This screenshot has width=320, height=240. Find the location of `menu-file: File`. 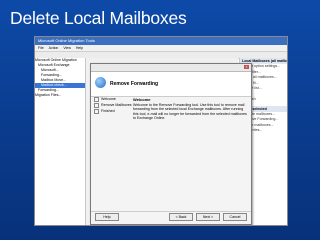

menu-file: File is located at coordinates (41, 48).